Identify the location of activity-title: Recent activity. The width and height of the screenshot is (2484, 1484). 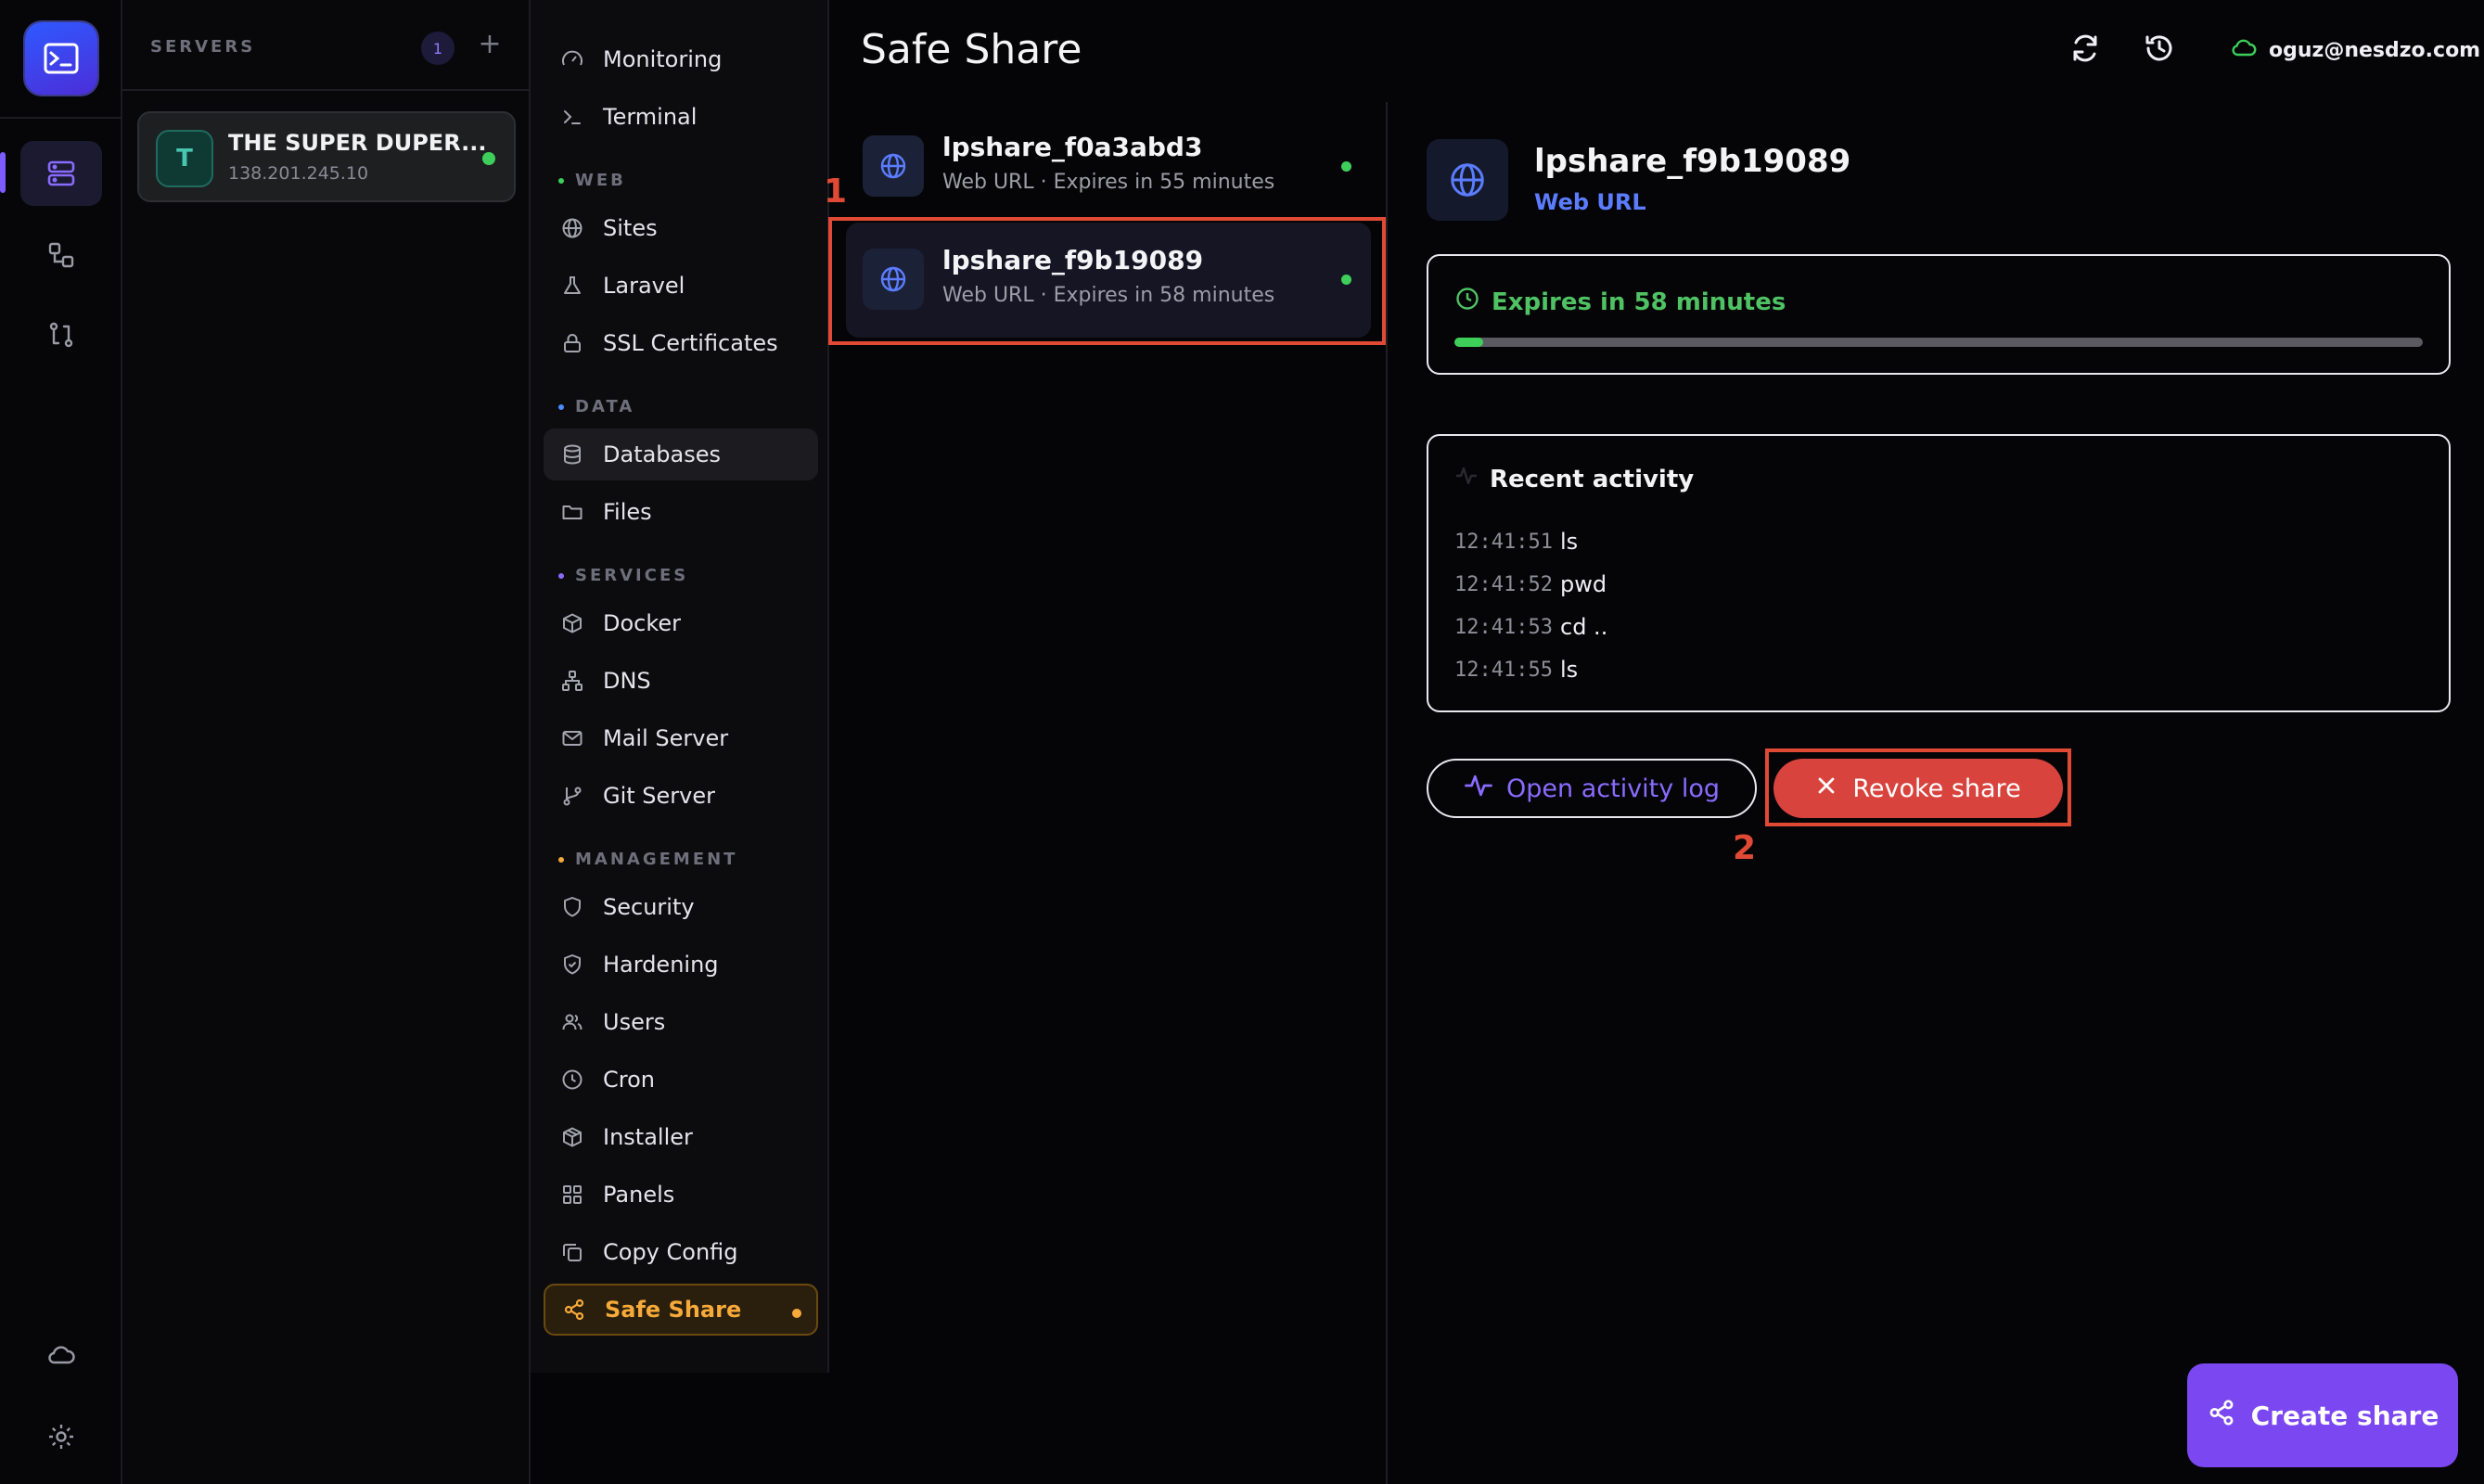
(1592, 479).